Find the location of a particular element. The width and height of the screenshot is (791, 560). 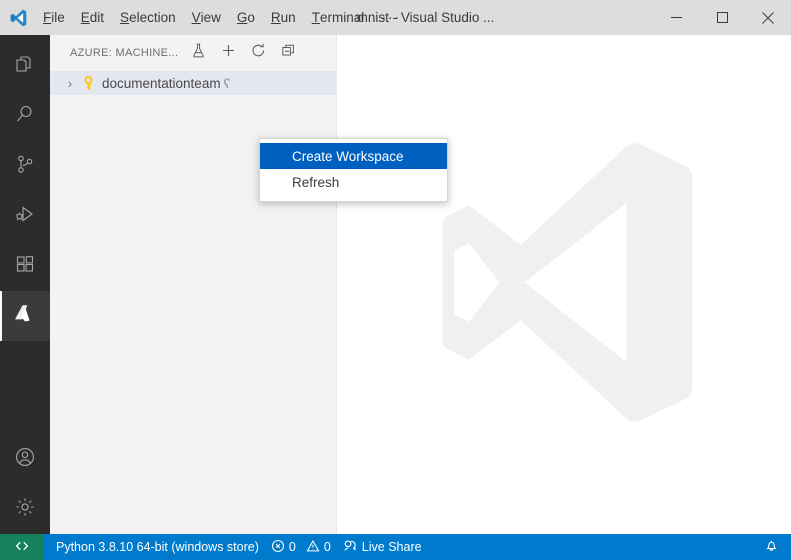

refresh-icon is located at coordinates (258, 53).